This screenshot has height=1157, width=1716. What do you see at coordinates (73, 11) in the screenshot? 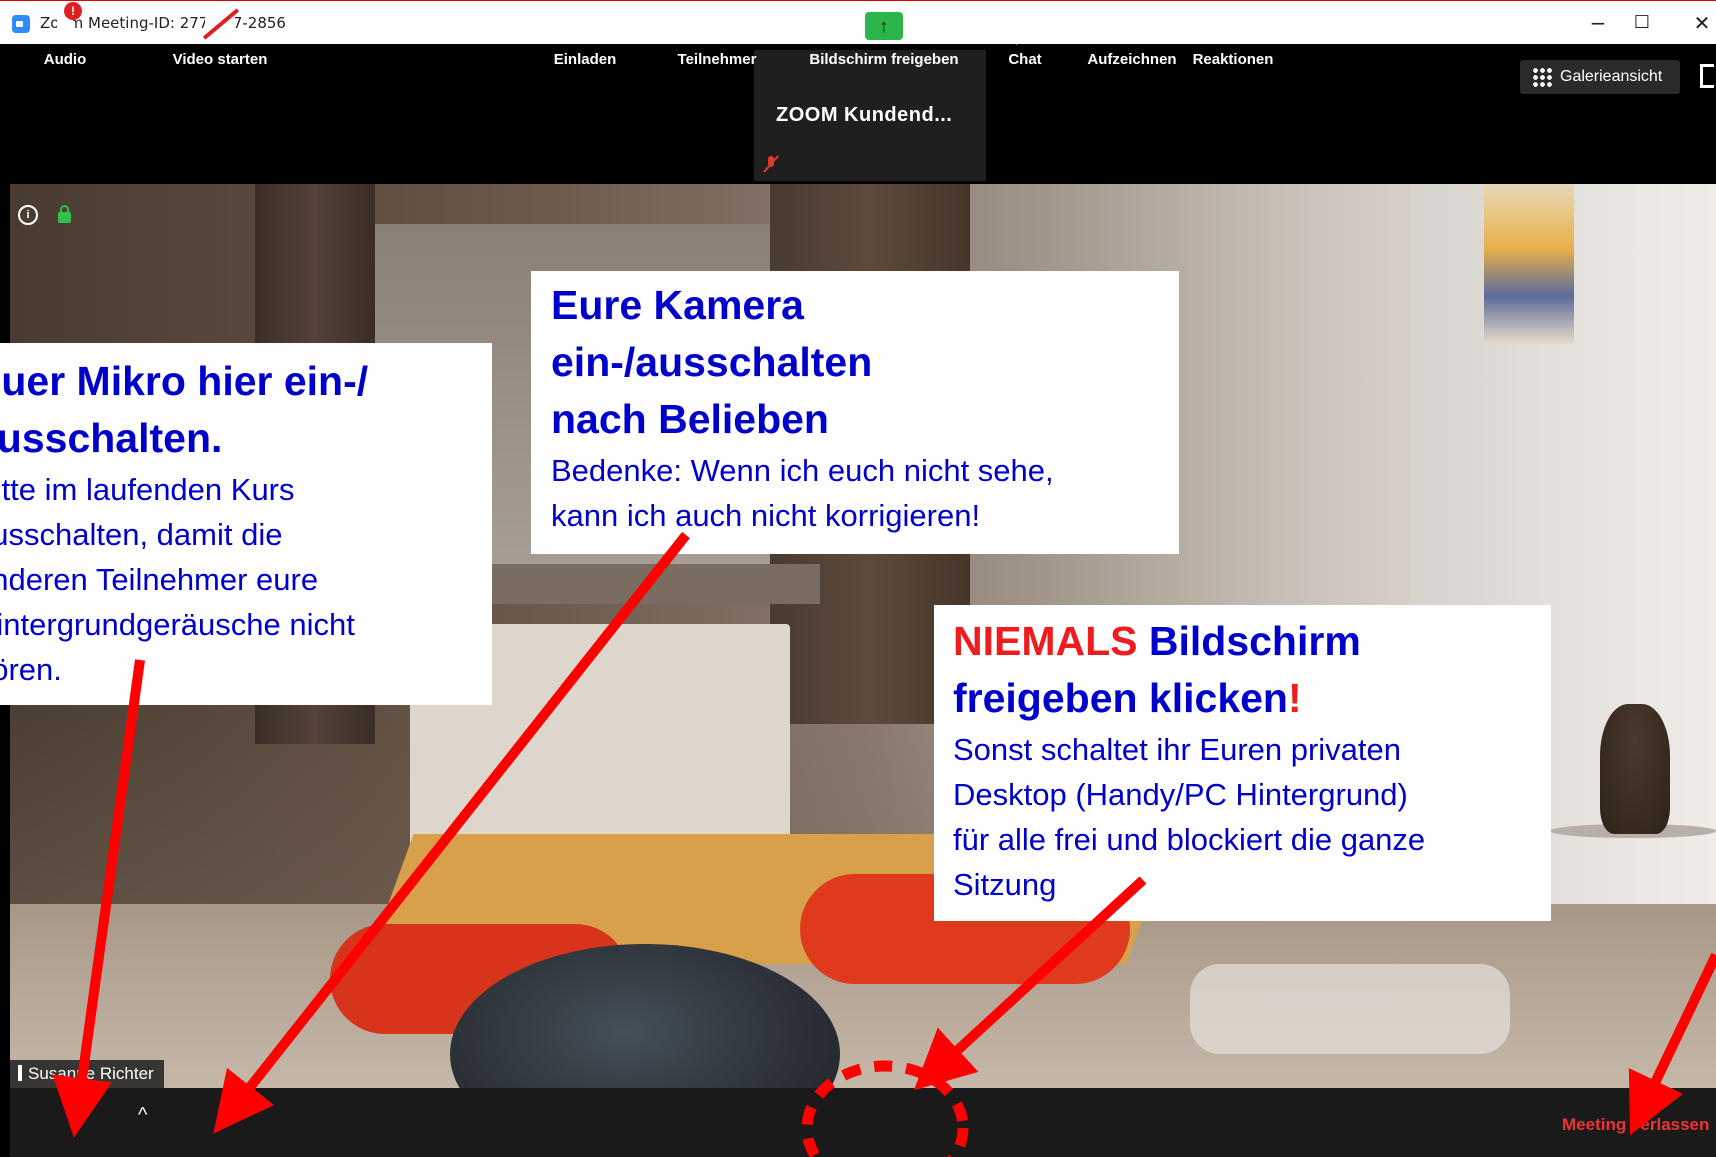
I see `audio-warning-badge: !` at bounding box center [73, 11].